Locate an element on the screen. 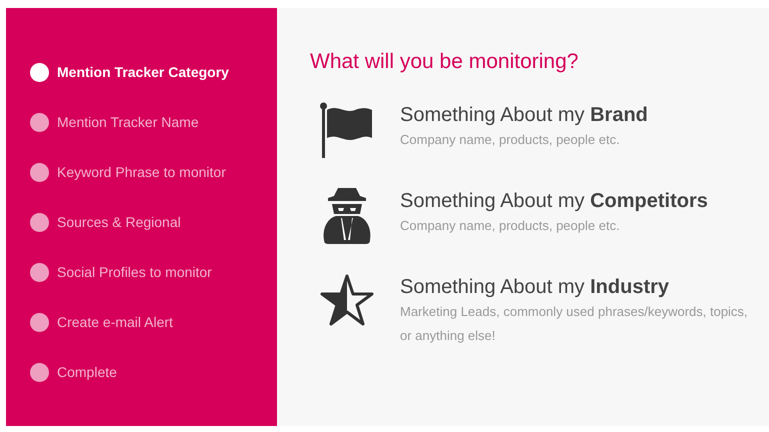 The width and height of the screenshot is (769, 432). option-title: Something About my Industry is located at coordinates (575, 287).